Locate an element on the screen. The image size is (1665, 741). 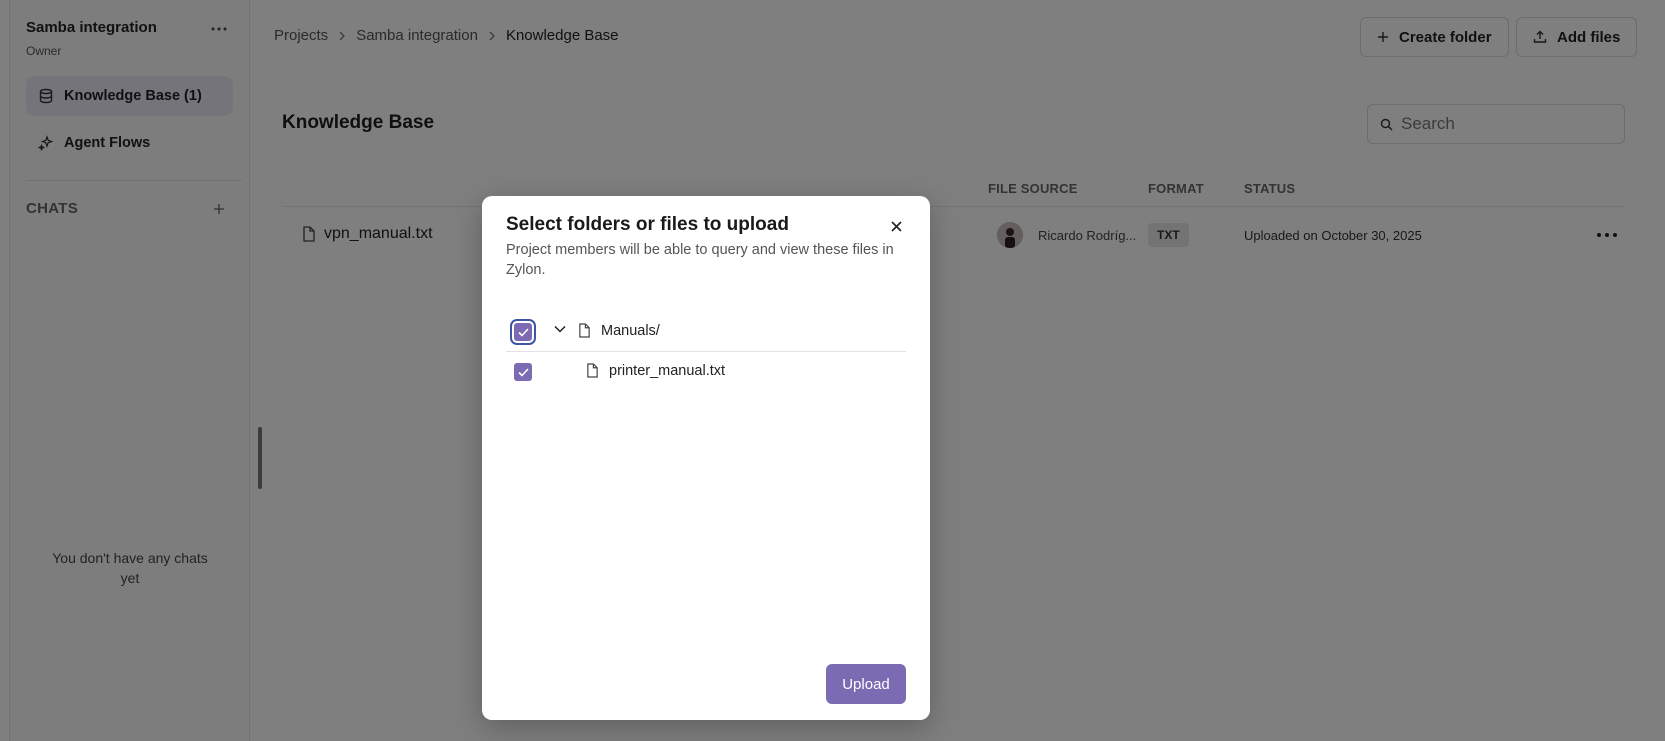
folder-checkbox is located at coordinates (523, 332).